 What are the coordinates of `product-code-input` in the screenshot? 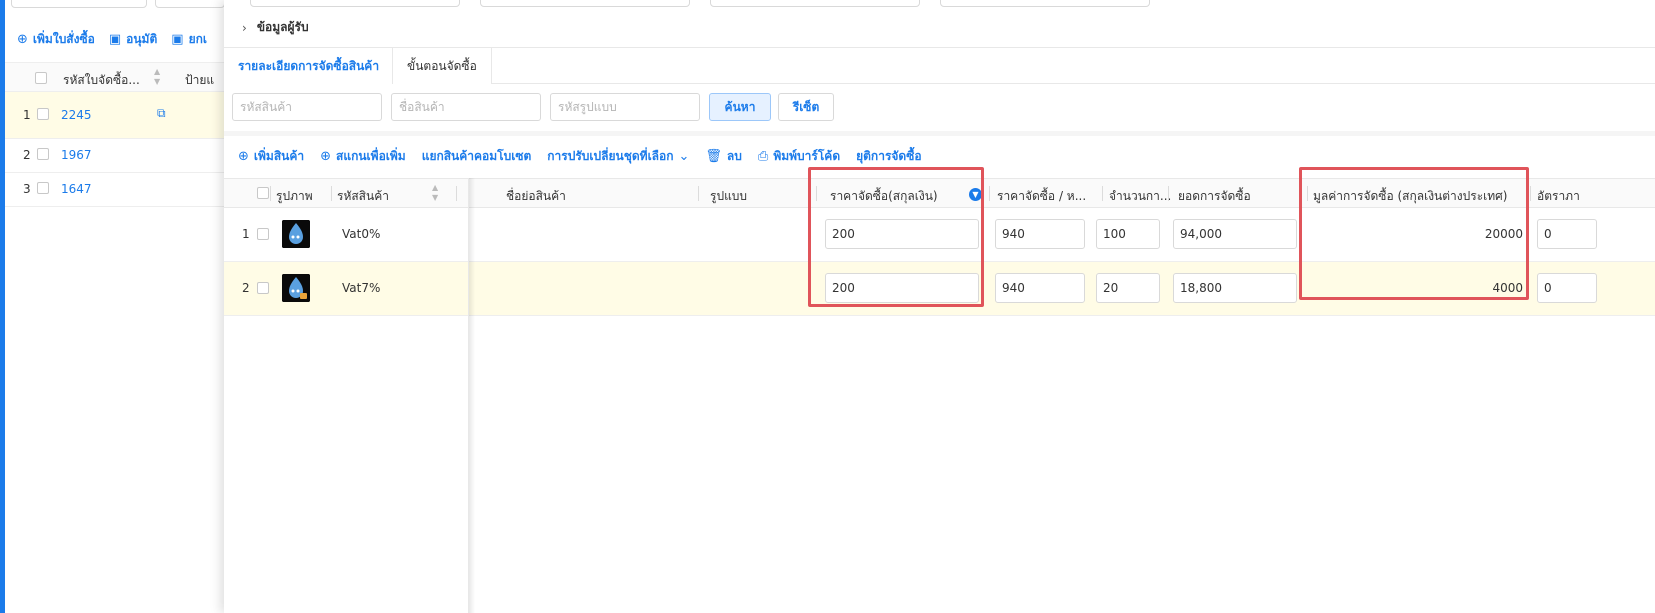 It's located at (307, 107).